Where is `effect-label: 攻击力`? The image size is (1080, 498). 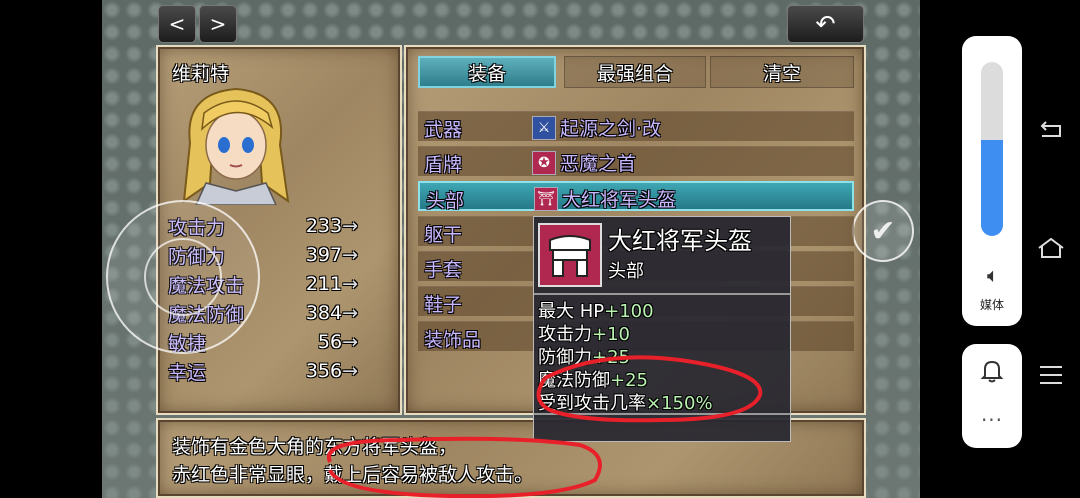 effect-label: 攻击力 is located at coordinates (565, 334).